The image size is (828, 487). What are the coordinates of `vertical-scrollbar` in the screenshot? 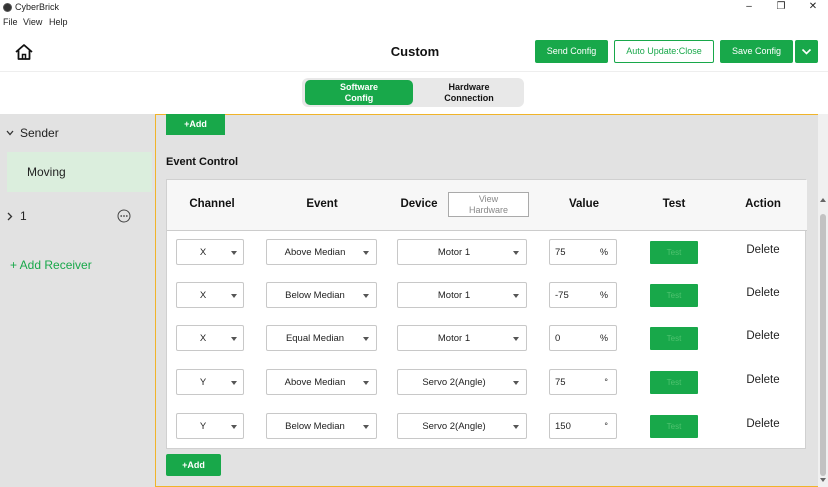 It's located at (823, 300).